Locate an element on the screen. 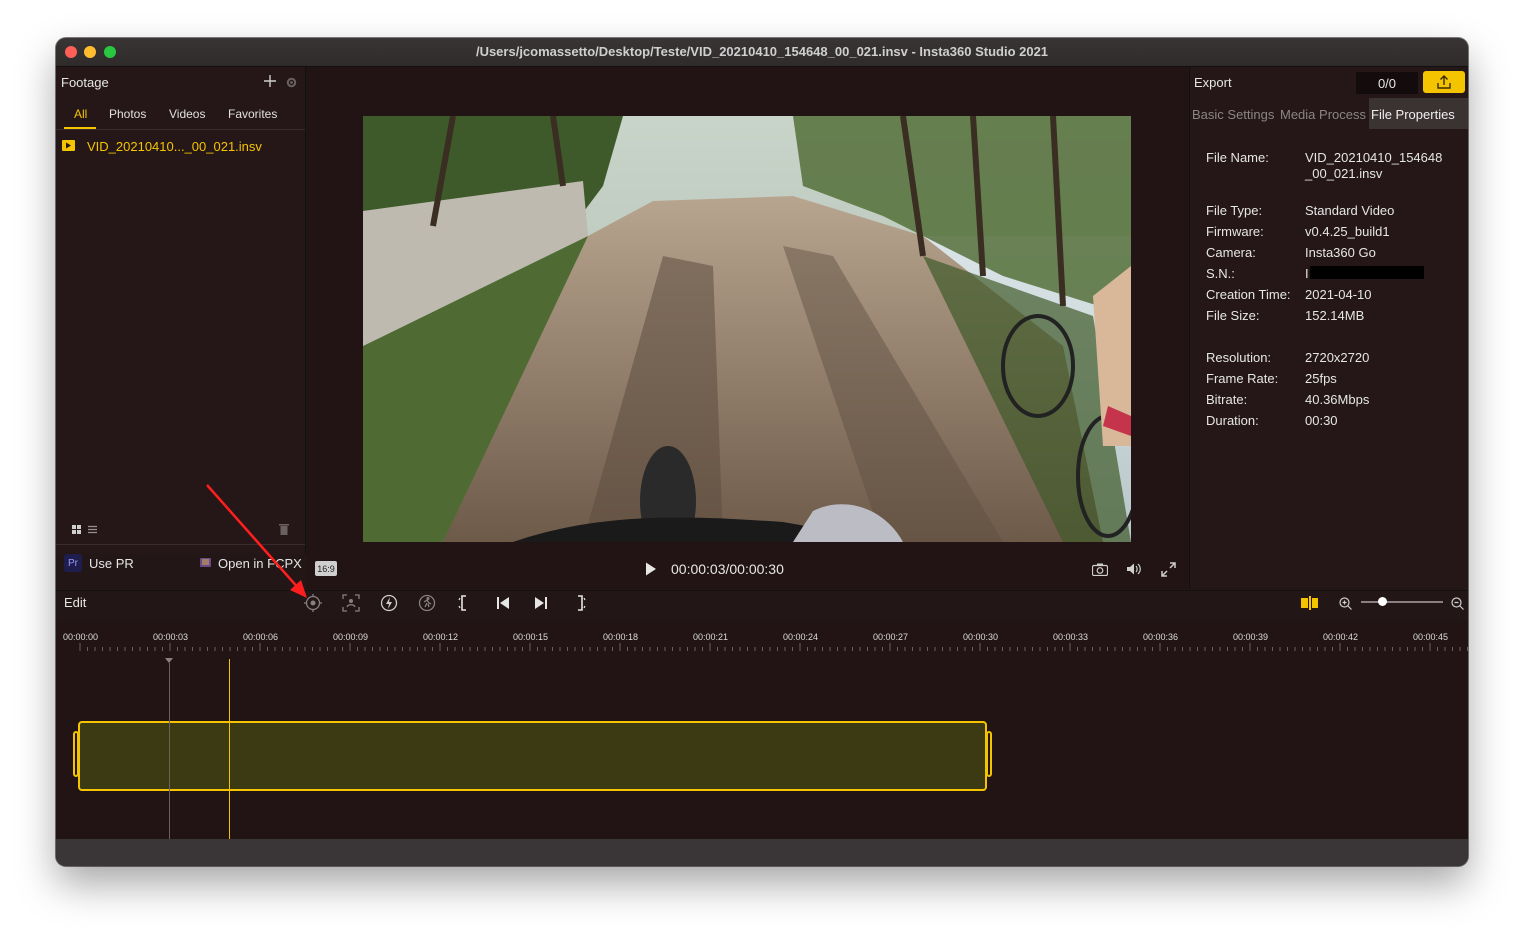 The width and height of the screenshot is (1524, 940). hover-line is located at coordinates (169, 751).